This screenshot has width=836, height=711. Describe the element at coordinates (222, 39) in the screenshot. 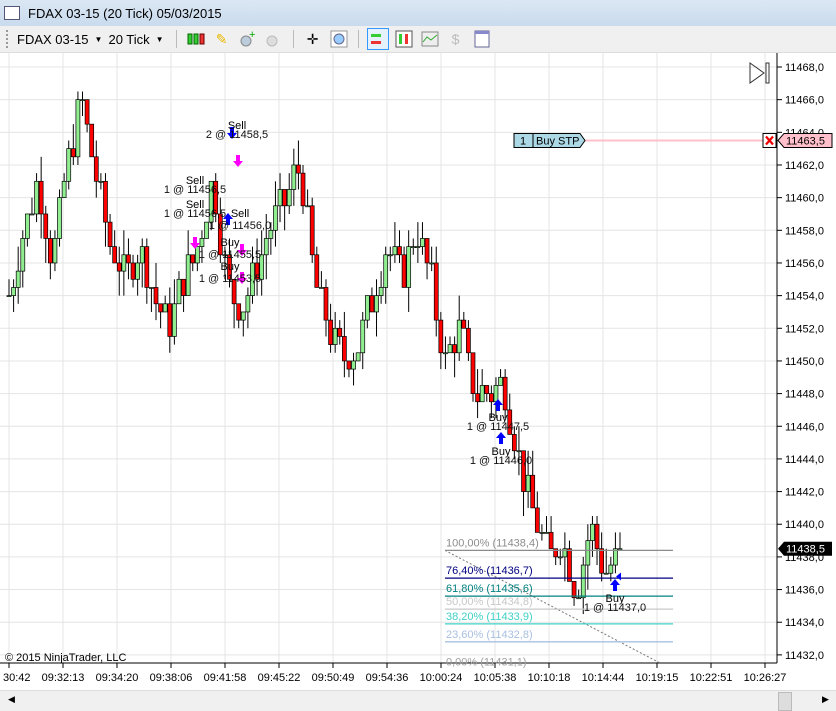

I see `pencil-draw-icon: ✎` at that location.